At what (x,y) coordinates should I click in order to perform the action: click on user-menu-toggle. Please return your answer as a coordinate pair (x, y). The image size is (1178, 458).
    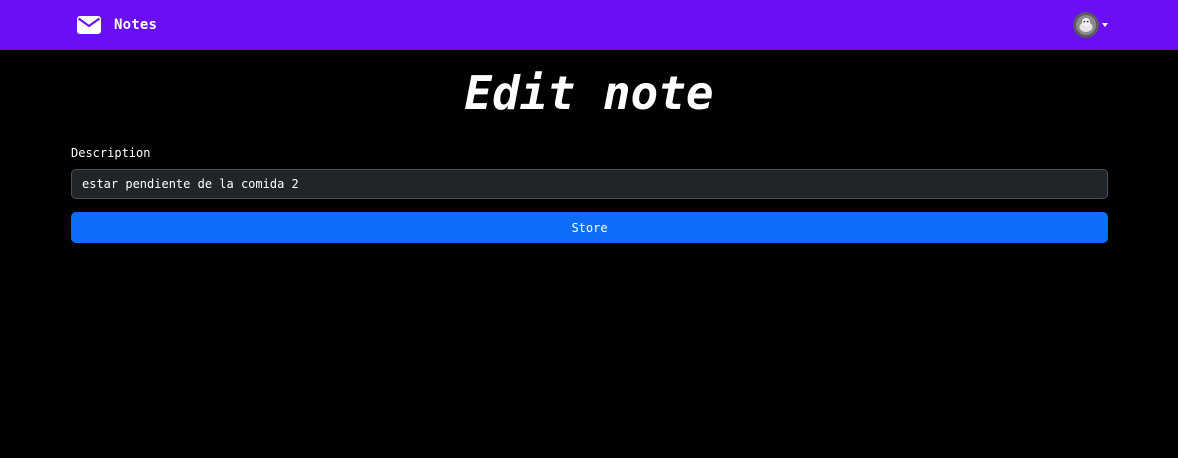
    Looking at the image, I should click on (1090, 25).